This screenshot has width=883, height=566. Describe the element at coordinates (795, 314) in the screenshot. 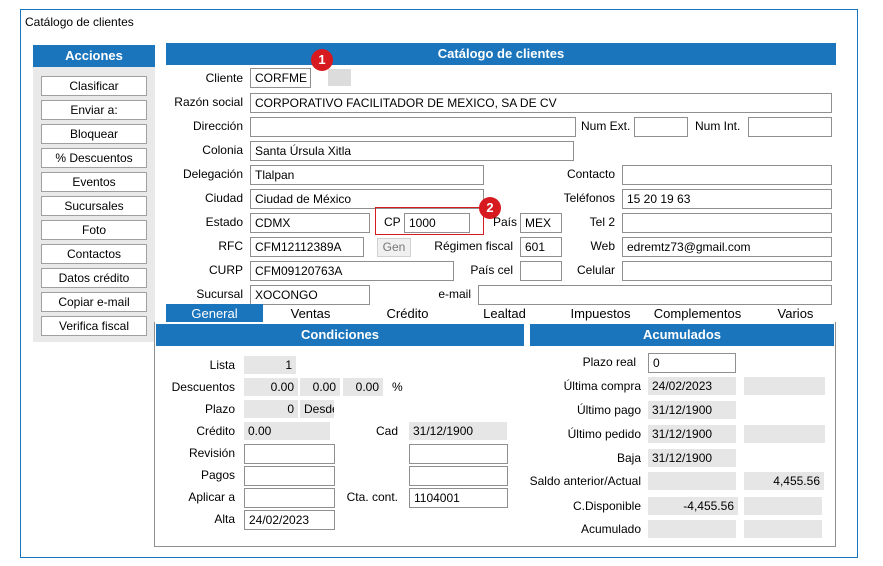

I see `tab-varios: Varios` at that location.